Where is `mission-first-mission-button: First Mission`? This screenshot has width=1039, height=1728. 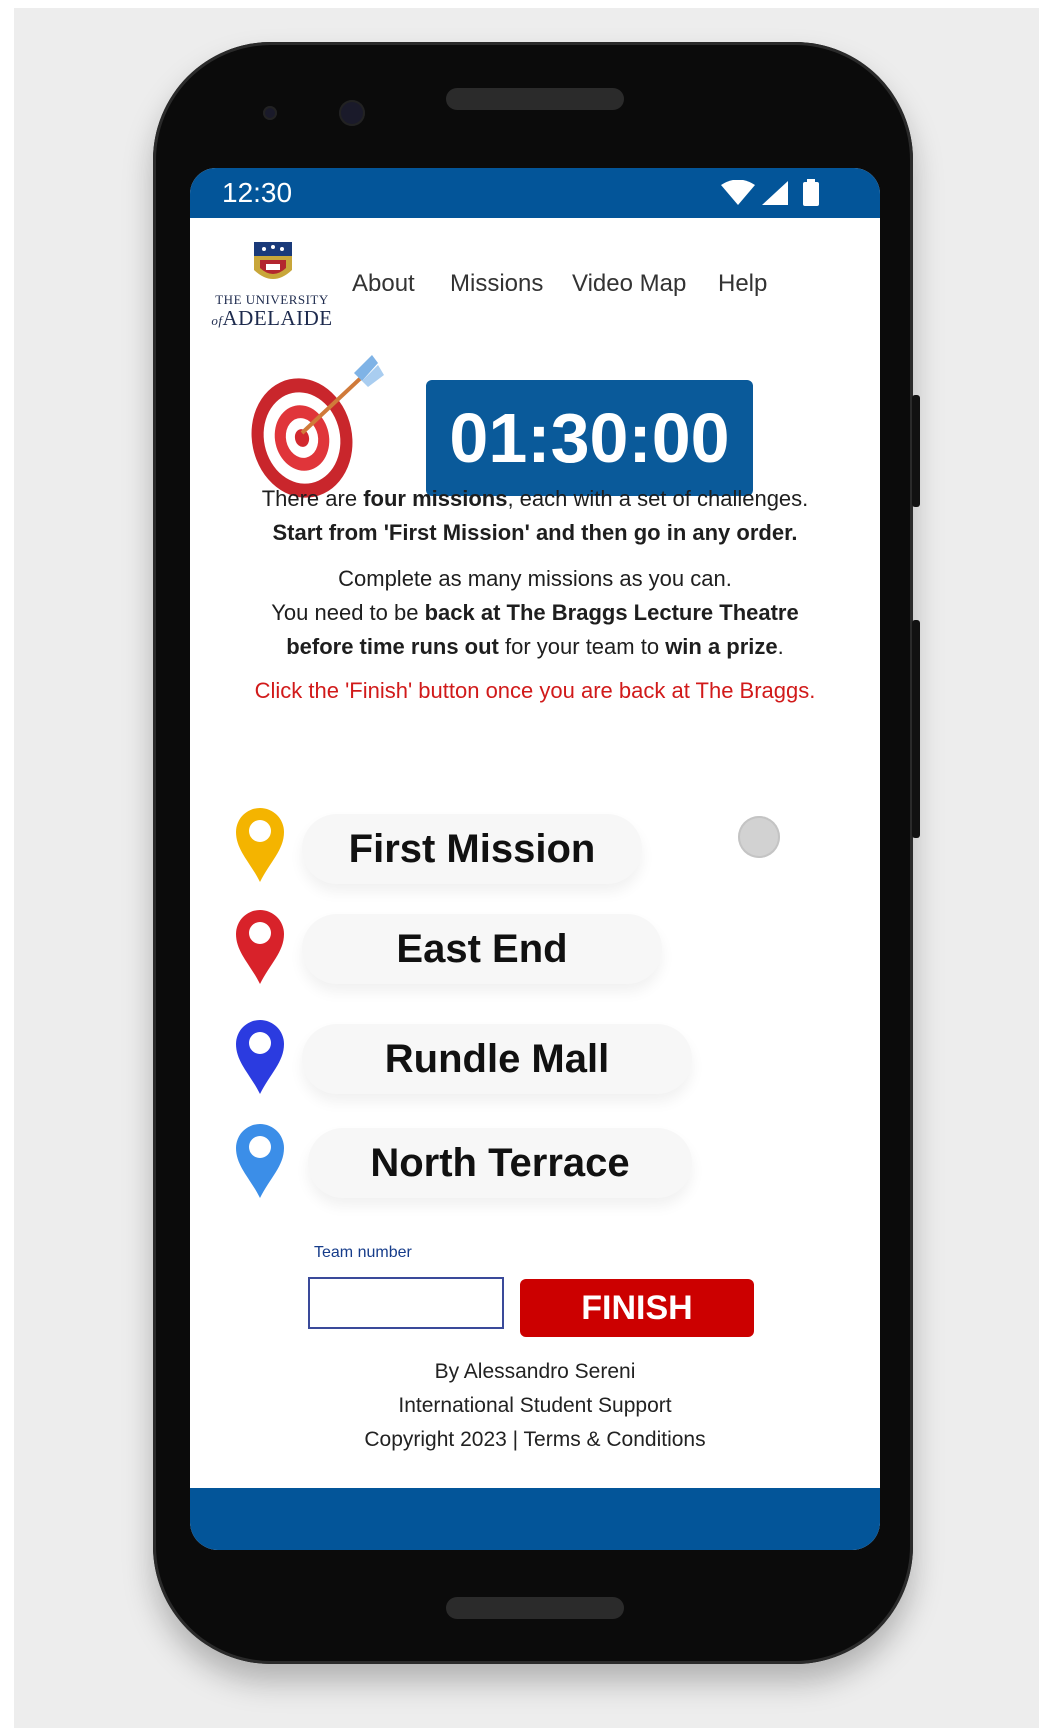 mission-first-mission-button: First Mission is located at coordinates (472, 849).